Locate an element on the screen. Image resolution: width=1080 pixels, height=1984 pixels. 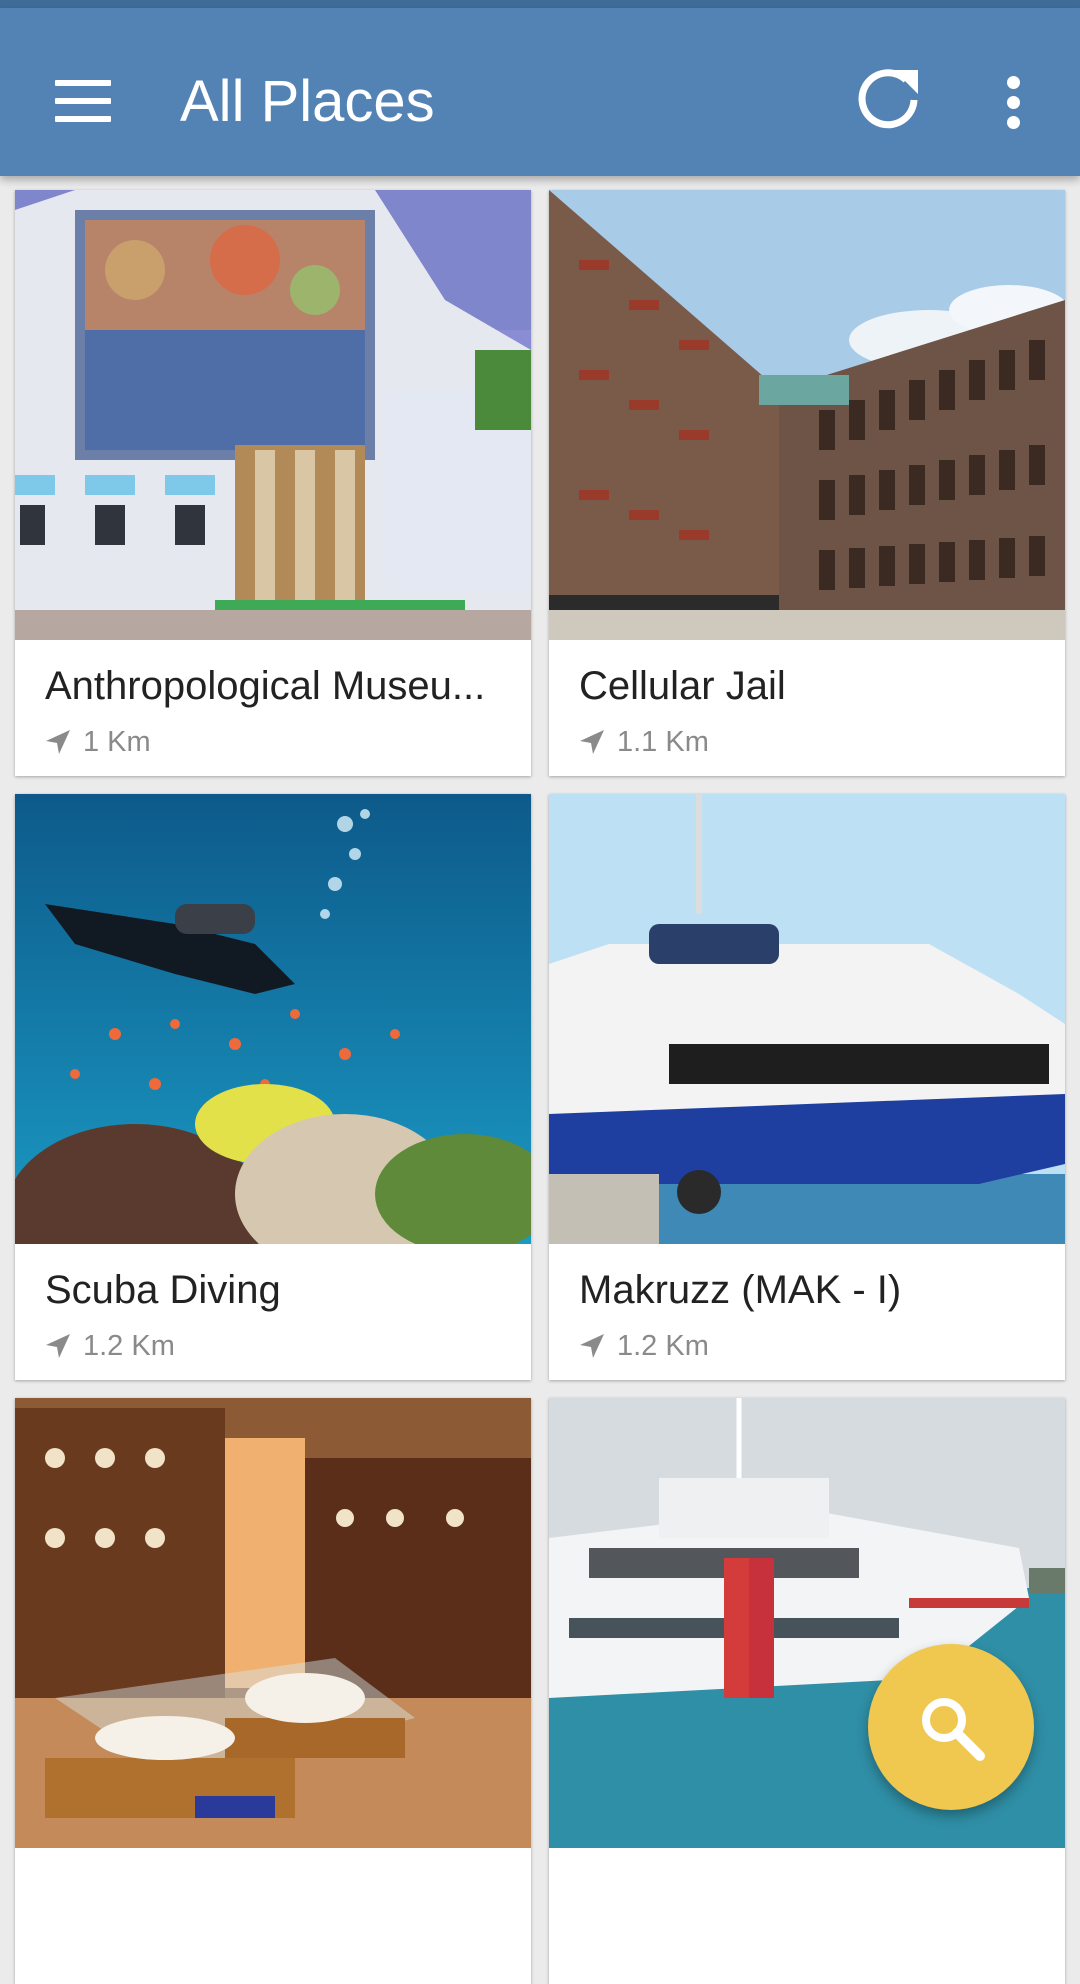
page-title: All Places is located at coordinates (307, 101).